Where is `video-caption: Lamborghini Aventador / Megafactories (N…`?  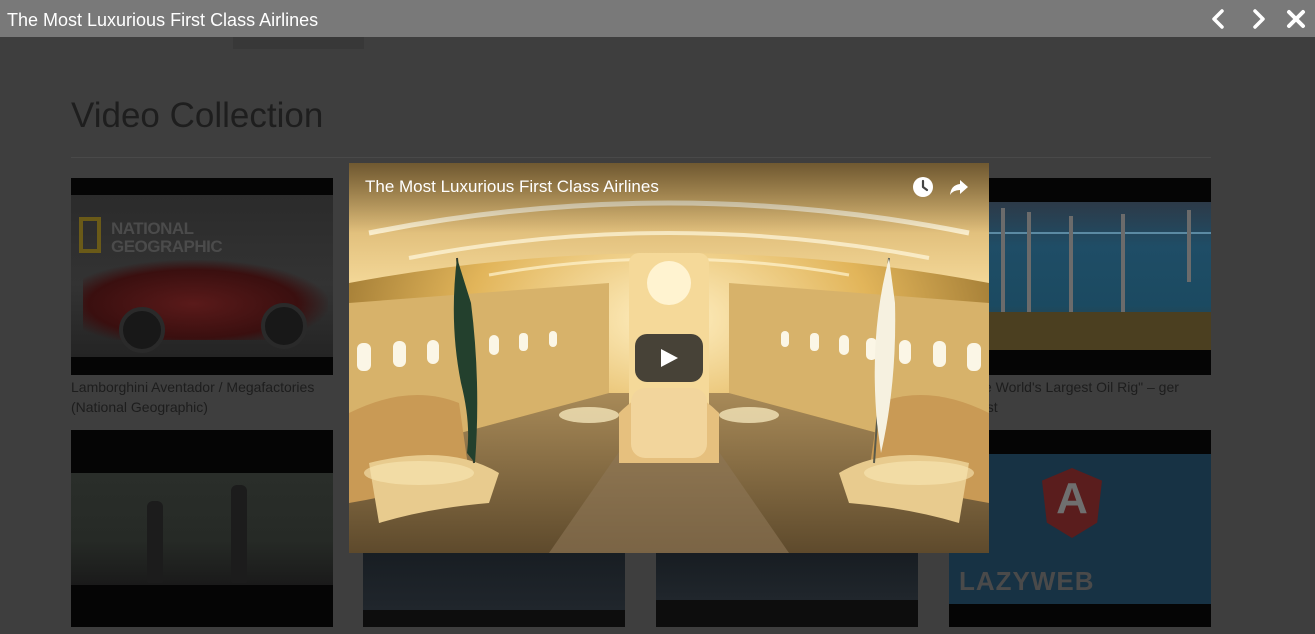
video-caption: Lamborghini Aventador / Megafactories (N… is located at coordinates (202, 397).